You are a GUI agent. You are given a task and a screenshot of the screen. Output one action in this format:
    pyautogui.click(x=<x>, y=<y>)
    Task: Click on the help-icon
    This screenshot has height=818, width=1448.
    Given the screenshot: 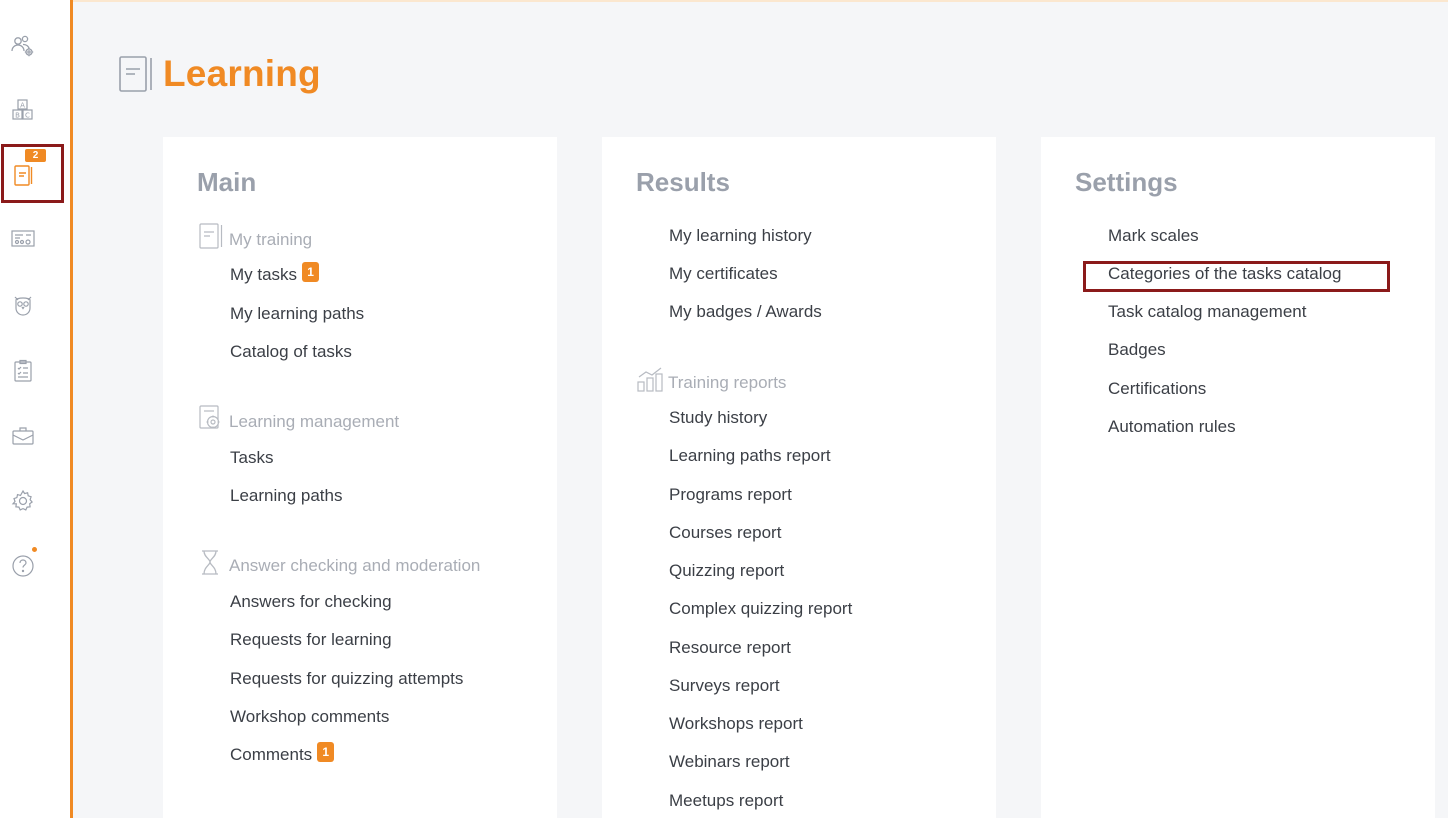 What is the action you would take?
    pyautogui.click(x=23, y=565)
    